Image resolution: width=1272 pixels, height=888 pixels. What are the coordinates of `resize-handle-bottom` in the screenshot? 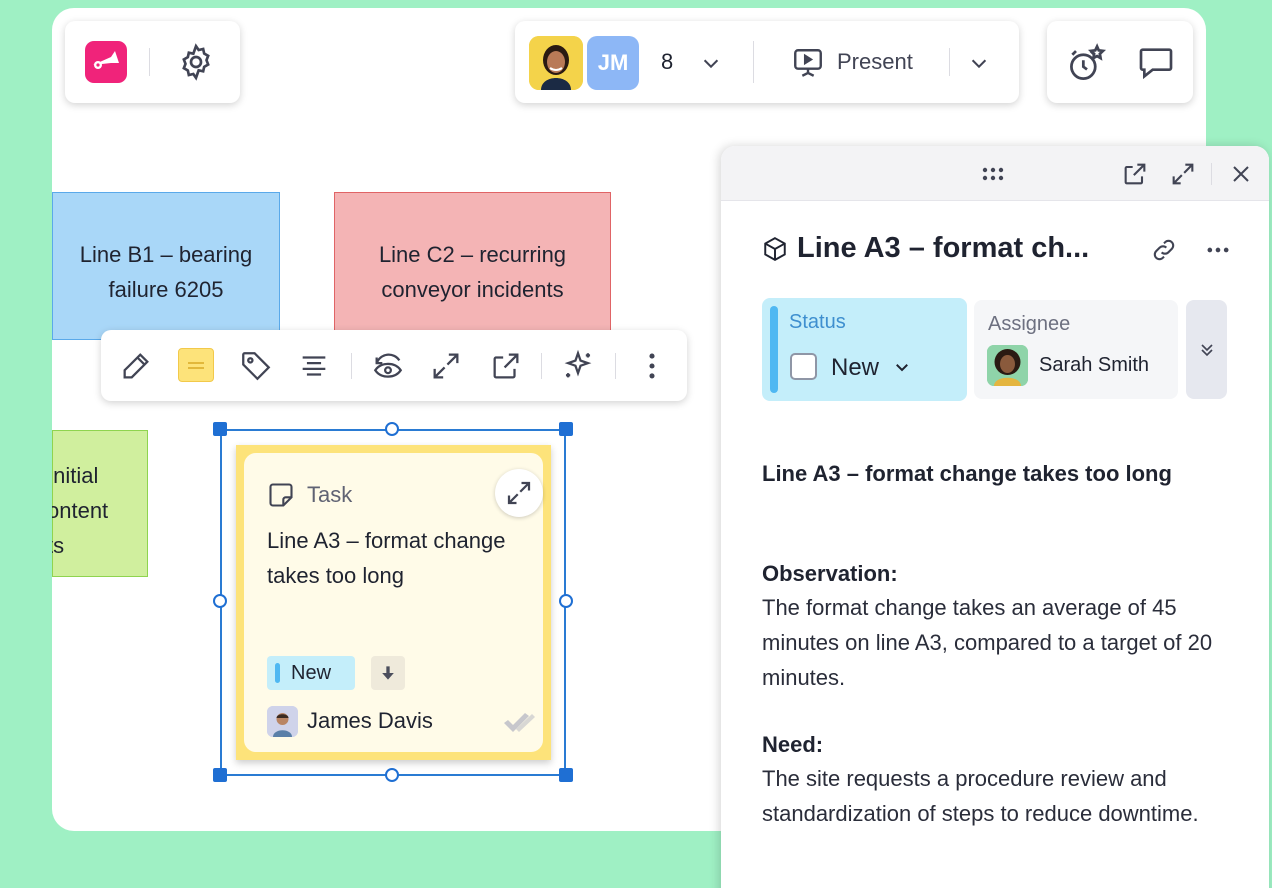 It's located at (392, 775).